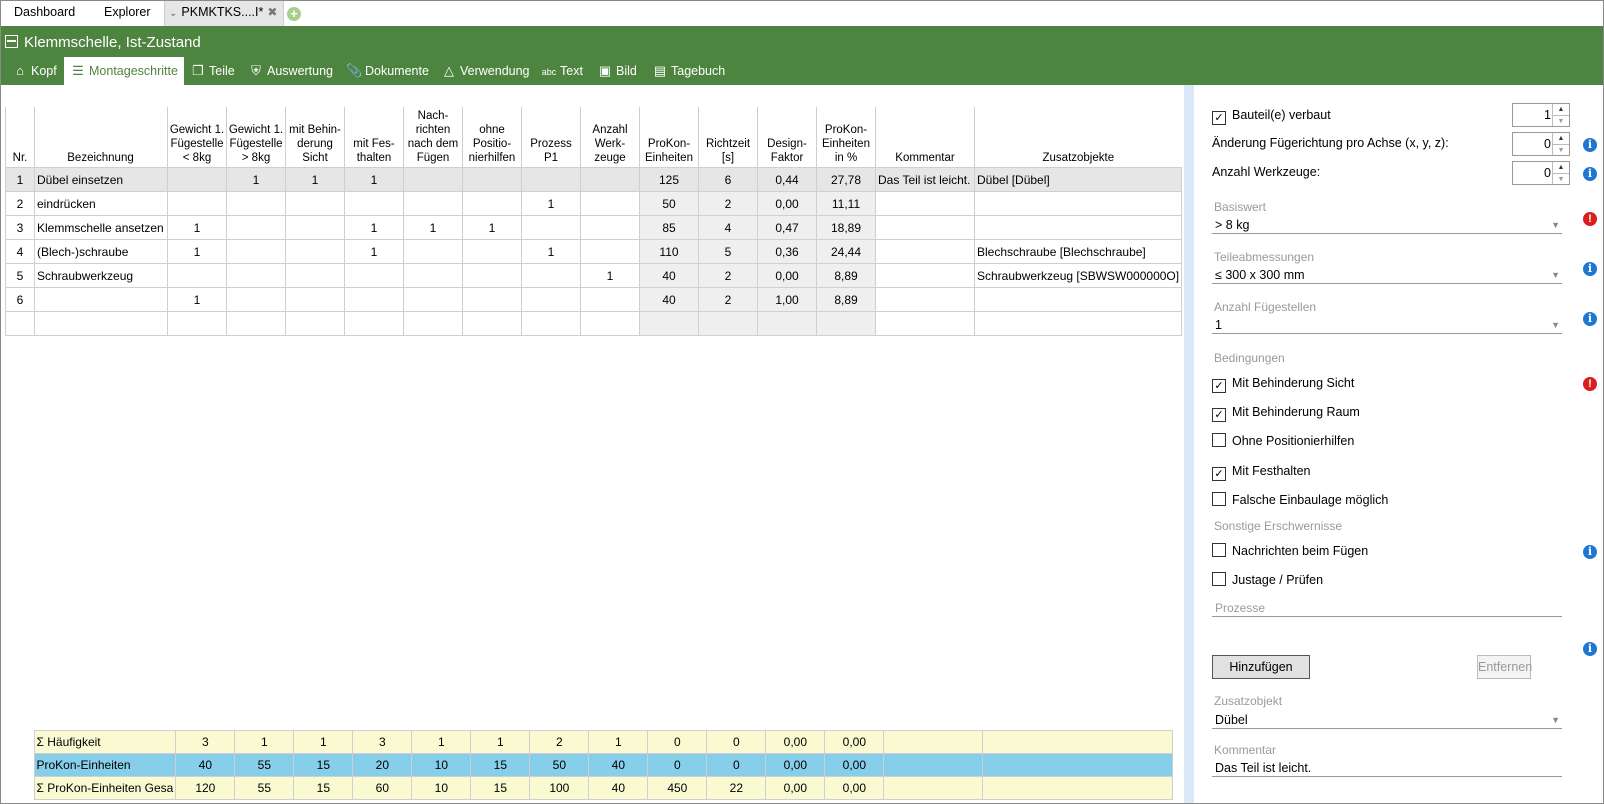 This screenshot has width=1604, height=804. Describe the element at coordinates (101, 275) in the screenshot. I see `table-cell: Schraubwerkzeug` at that location.